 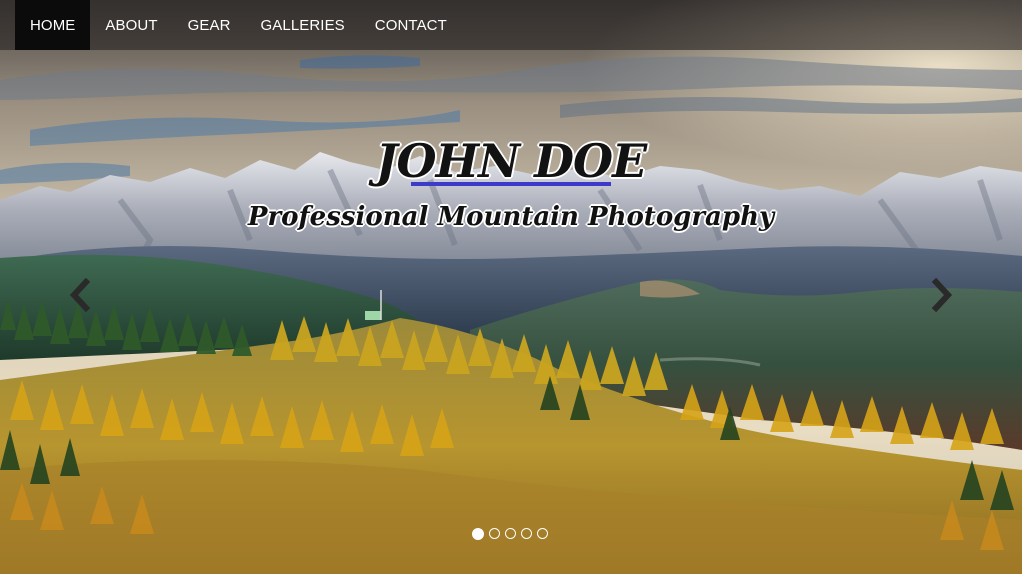 I want to click on nav-item-gear: GEAR, so click(x=209, y=25).